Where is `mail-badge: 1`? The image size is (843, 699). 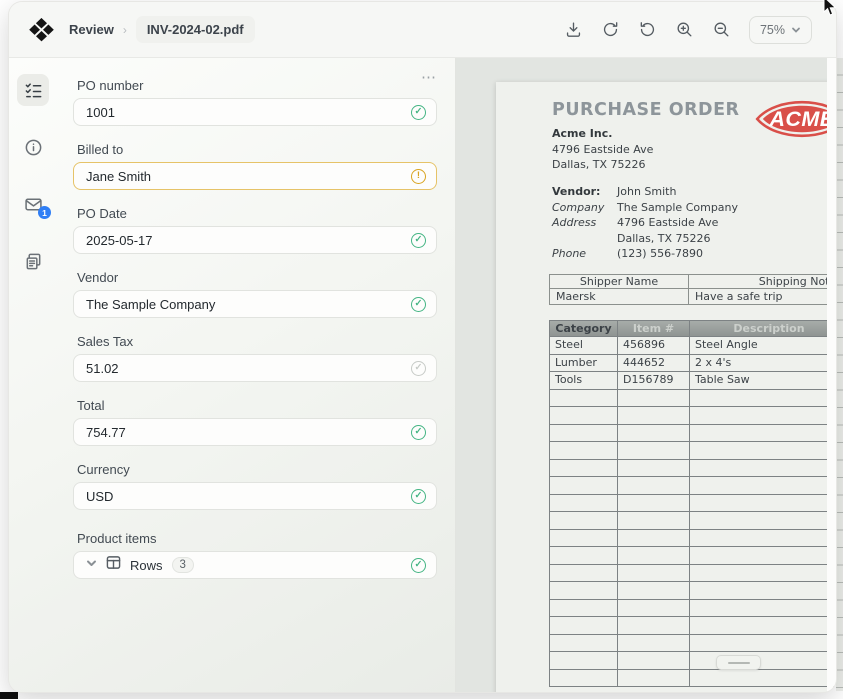 mail-badge: 1 is located at coordinates (44, 212).